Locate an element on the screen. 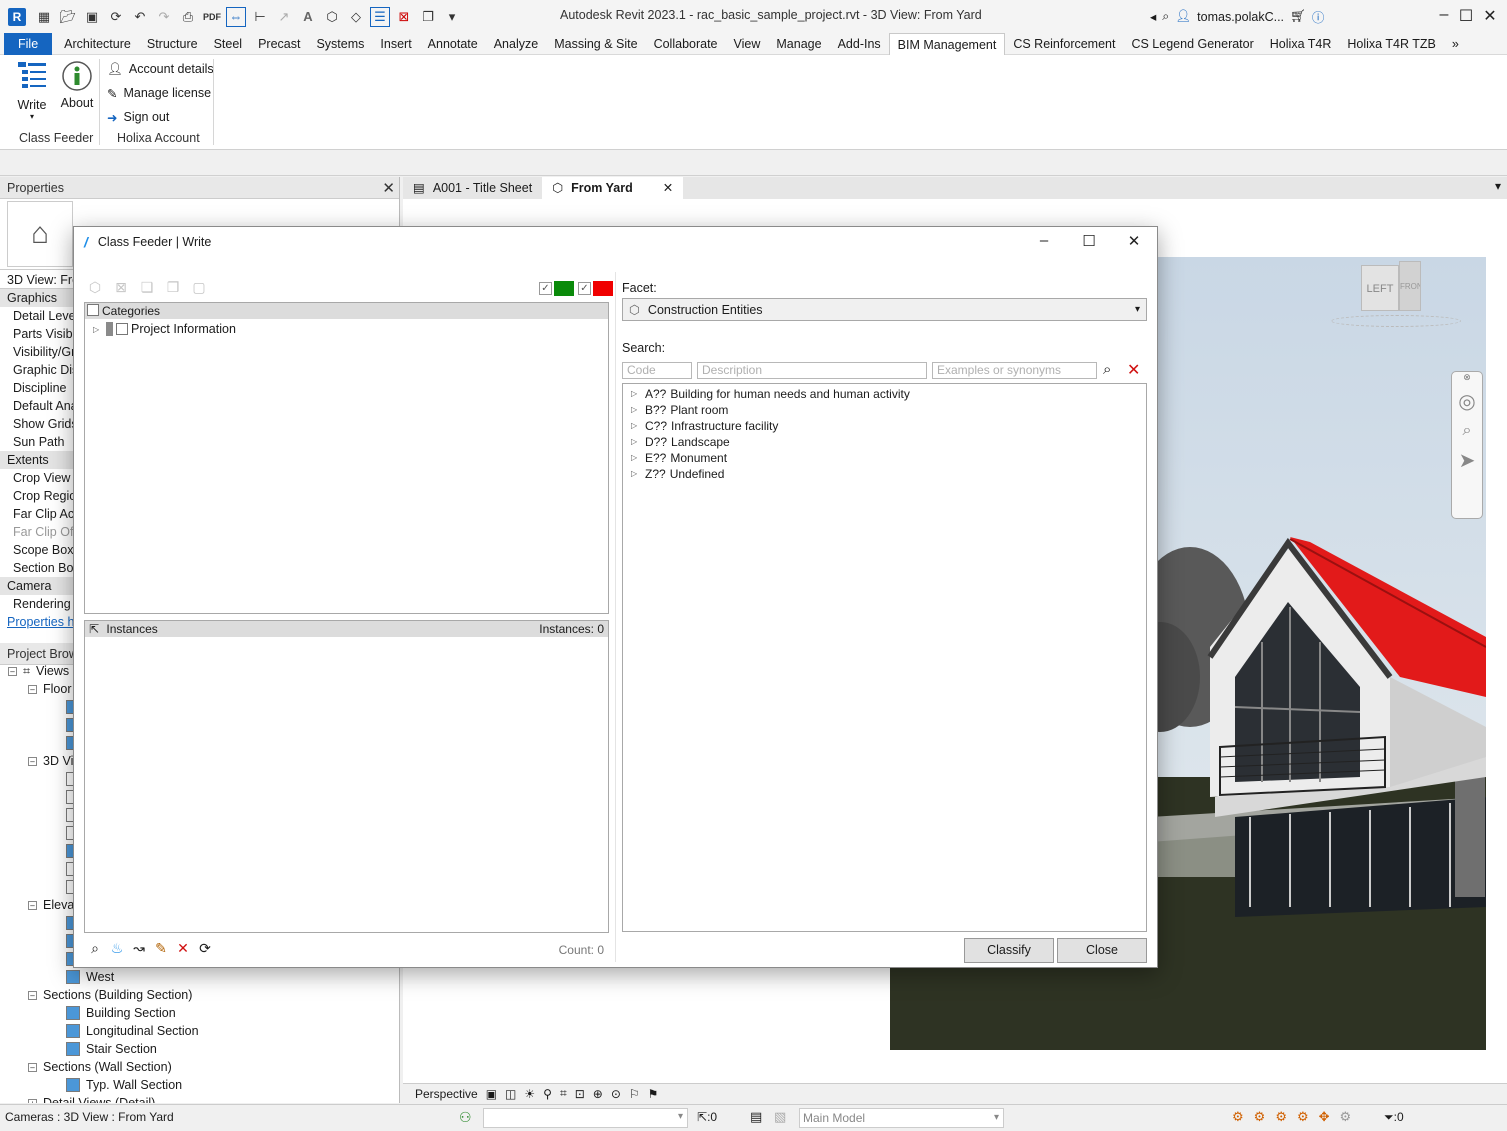 The height and width of the screenshot is (1131, 1507). tree-item-building-section: Building Section is located at coordinates (121, 1013).